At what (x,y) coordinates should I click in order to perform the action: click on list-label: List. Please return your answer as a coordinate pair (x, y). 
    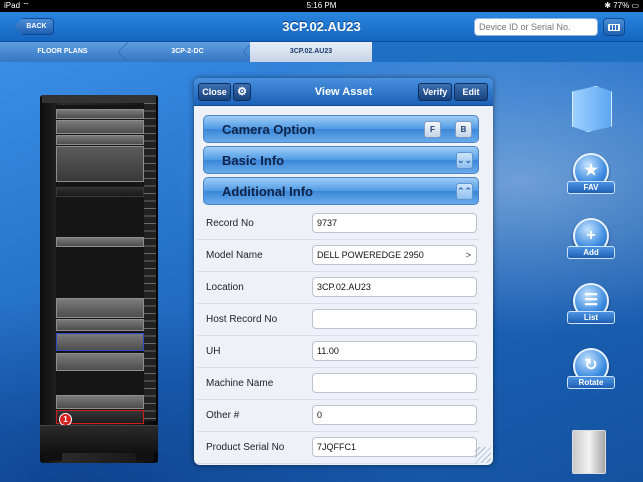
    Looking at the image, I should click on (591, 317).